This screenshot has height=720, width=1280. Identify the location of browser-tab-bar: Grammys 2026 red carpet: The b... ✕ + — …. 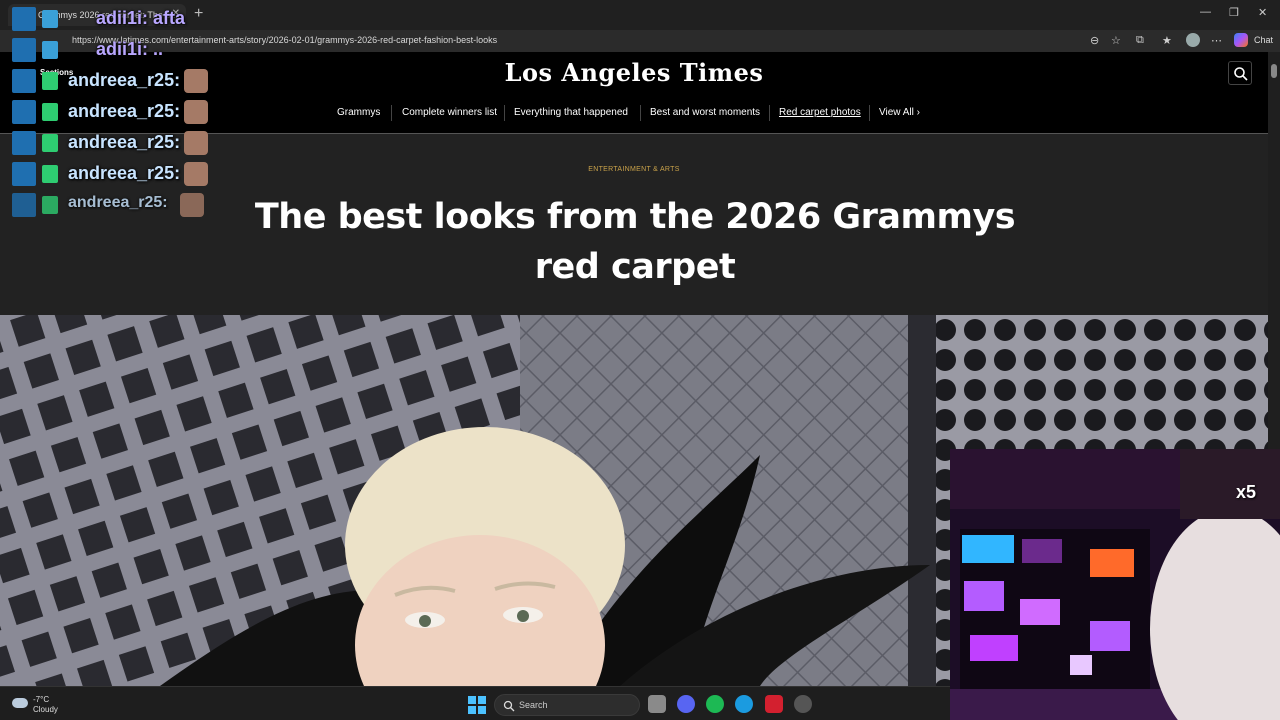
(640, 15).